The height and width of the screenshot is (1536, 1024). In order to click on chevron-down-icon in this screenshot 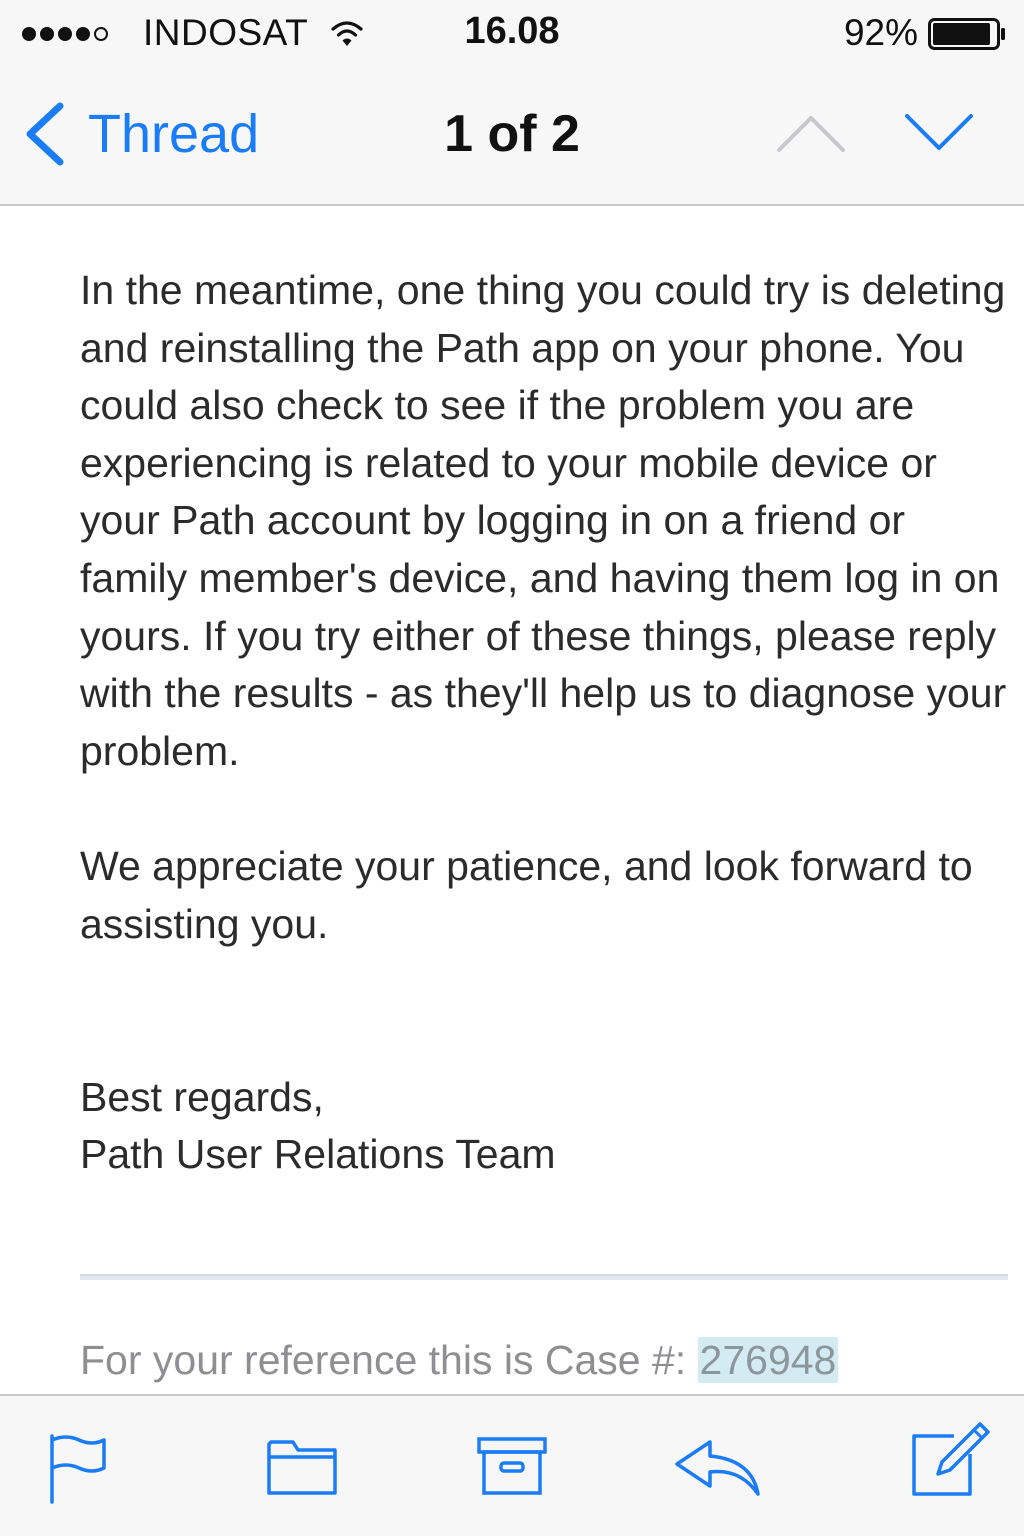, I will do `click(939, 132)`.